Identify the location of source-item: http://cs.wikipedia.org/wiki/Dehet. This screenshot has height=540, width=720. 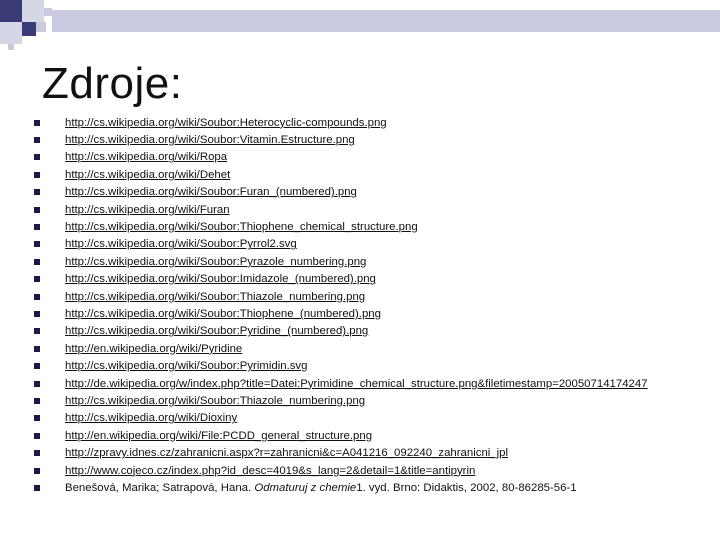
(374, 174).